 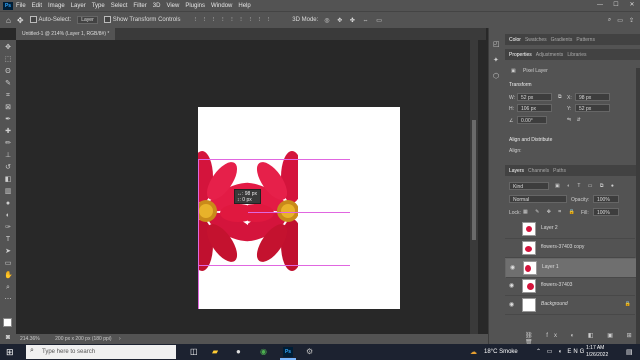 What do you see at coordinates (529, 186) in the screenshot?
I see `layer-filter-kind: Kind` at bounding box center [529, 186].